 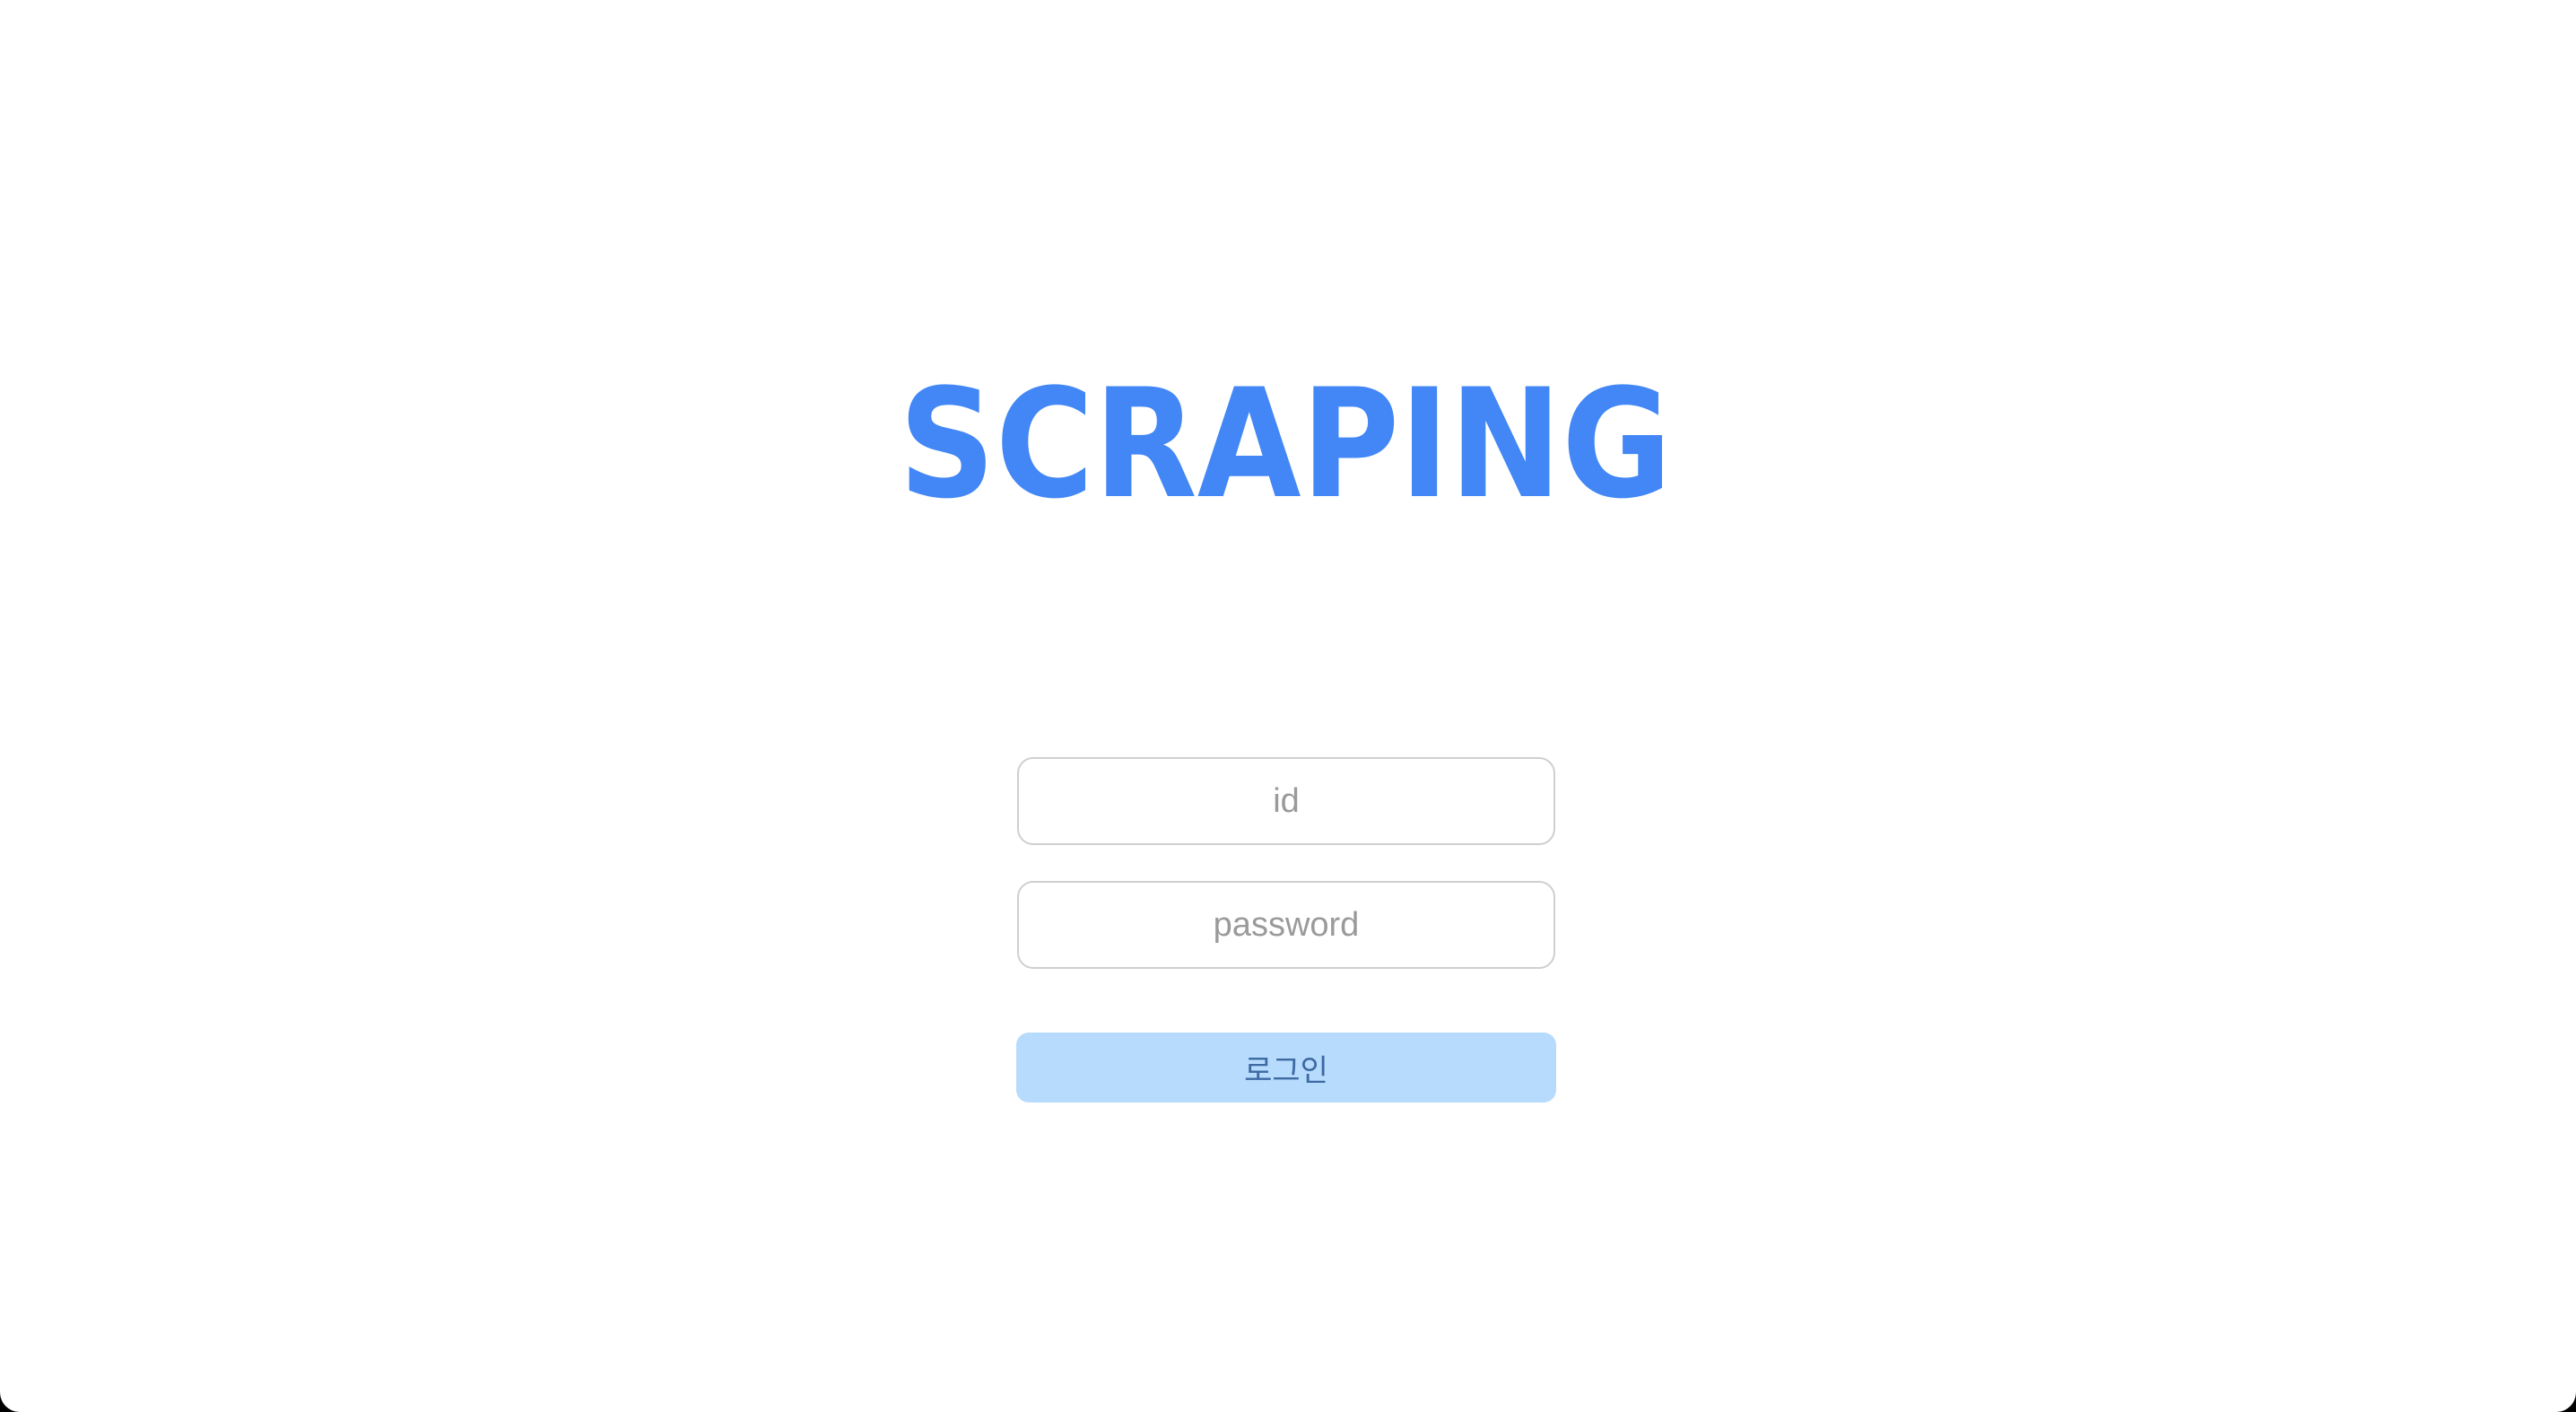 What do you see at coordinates (1286, 925) in the screenshot?
I see `password-input` at bounding box center [1286, 925].